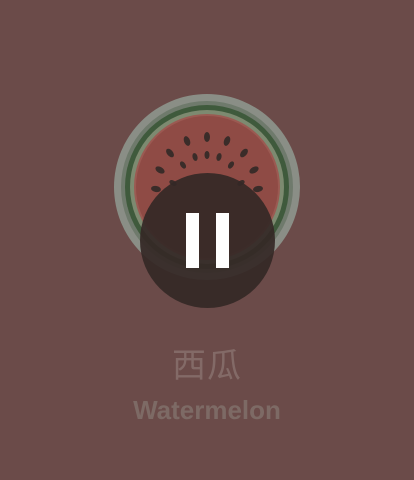 The width and height of the screenshot is (414, 480). Describe the element at coordinates (207, 410) in the screenshot. I see `fruit-name-english: Watermelon` at that location.